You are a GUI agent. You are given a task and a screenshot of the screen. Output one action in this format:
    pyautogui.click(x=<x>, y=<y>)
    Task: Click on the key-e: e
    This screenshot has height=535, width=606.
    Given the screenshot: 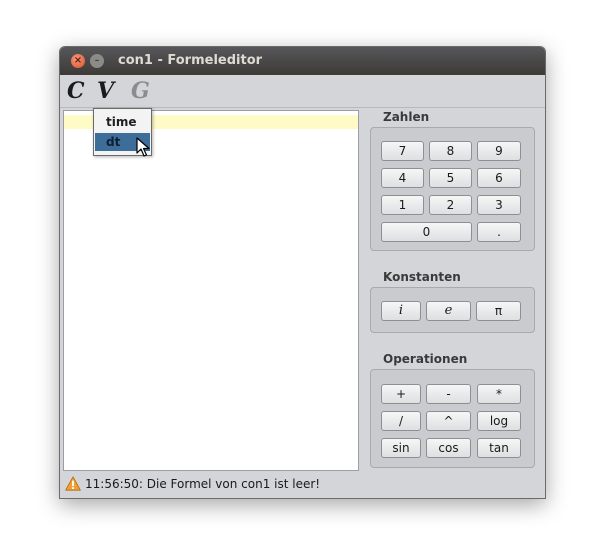 What is the action you would take?
    pyautogui.click(x=448, y=311)
    